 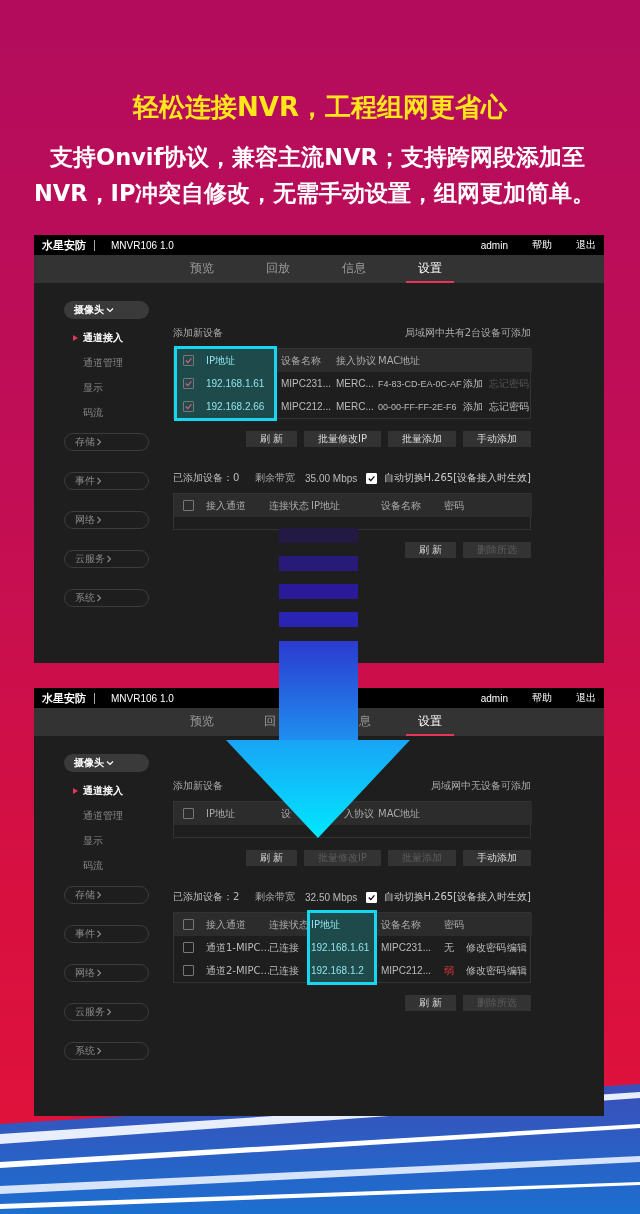 What do you see at coordinates (337, 970) in the screenshot?
I see `table-cell: 192.168.1.2` at bounding box center [337, 970].